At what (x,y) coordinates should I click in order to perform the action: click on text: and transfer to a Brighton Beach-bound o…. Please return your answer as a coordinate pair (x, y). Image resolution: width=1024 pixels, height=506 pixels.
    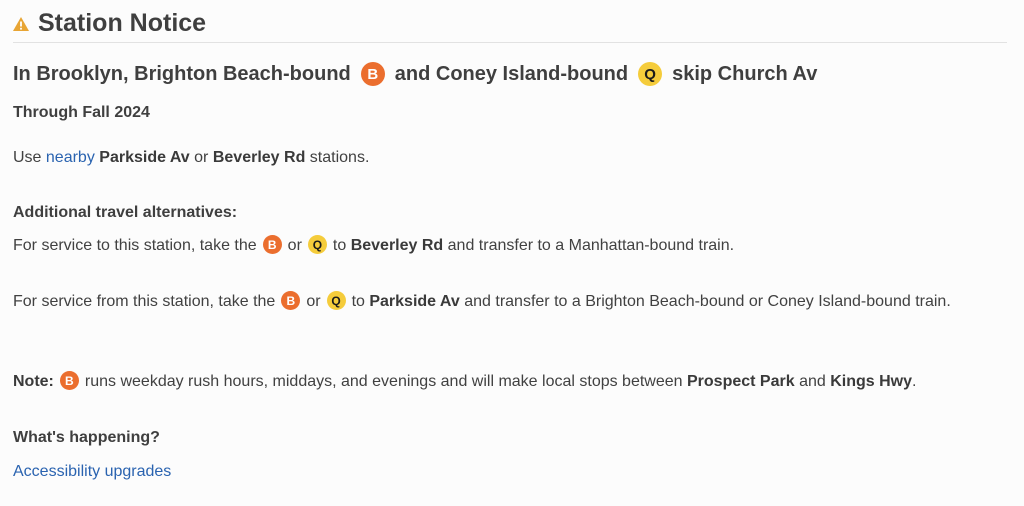
    Looking at the image, I should click on (707, 301).